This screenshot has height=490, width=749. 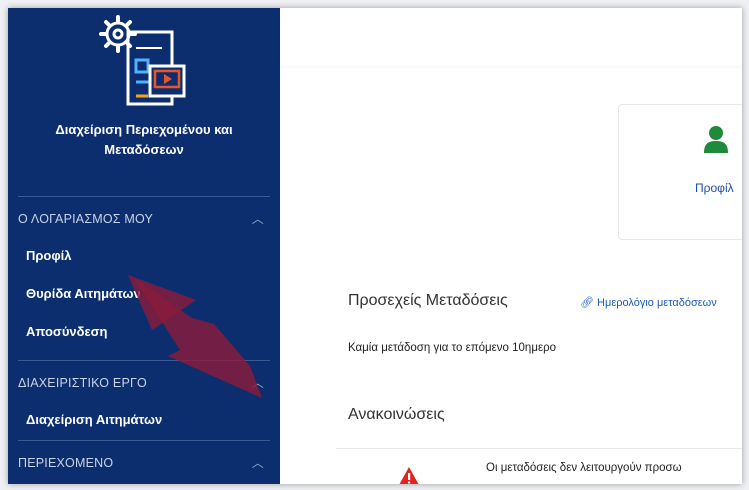 What do you see at coordinates (714, 188) in the screenshot?
I see `profile-card-label: Προφίλ` at bounding box center [714, 188].